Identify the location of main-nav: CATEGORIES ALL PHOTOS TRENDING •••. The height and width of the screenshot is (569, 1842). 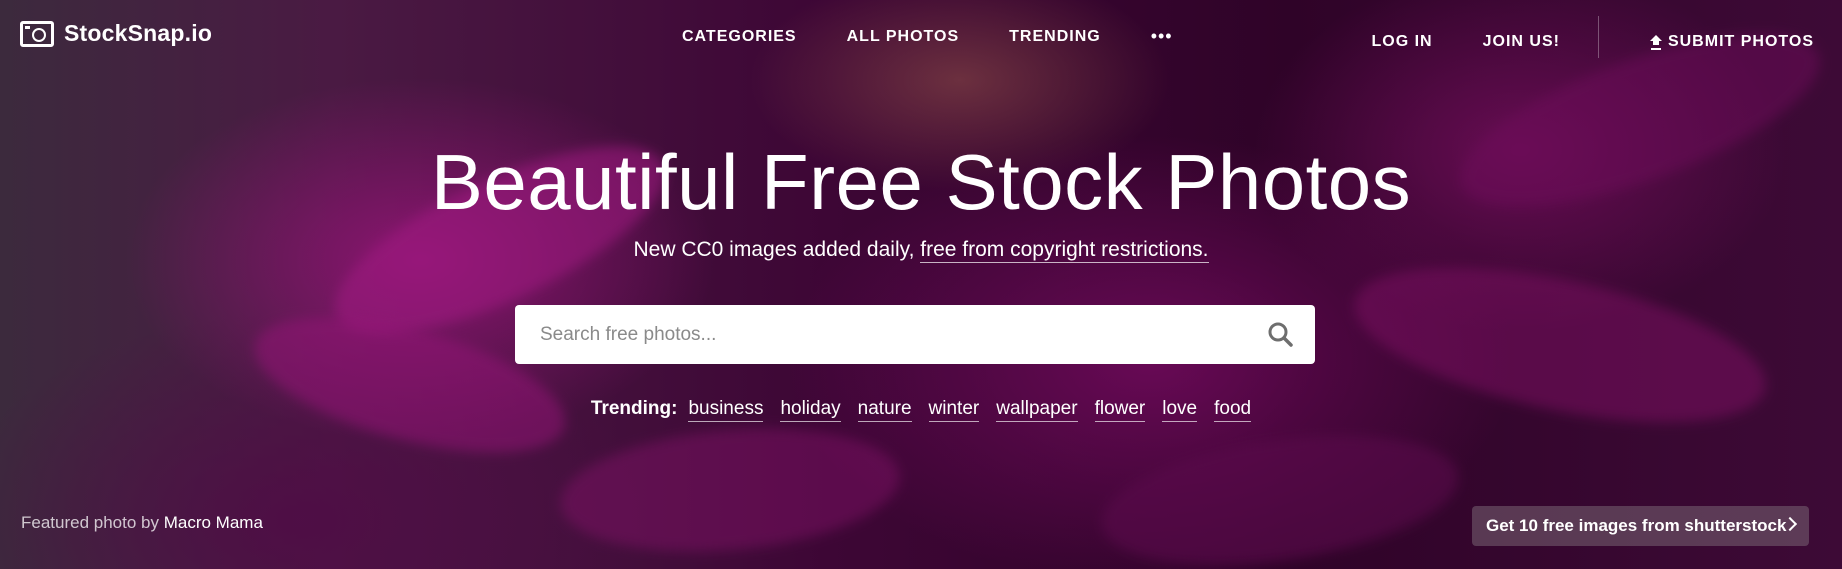
(927, 36).